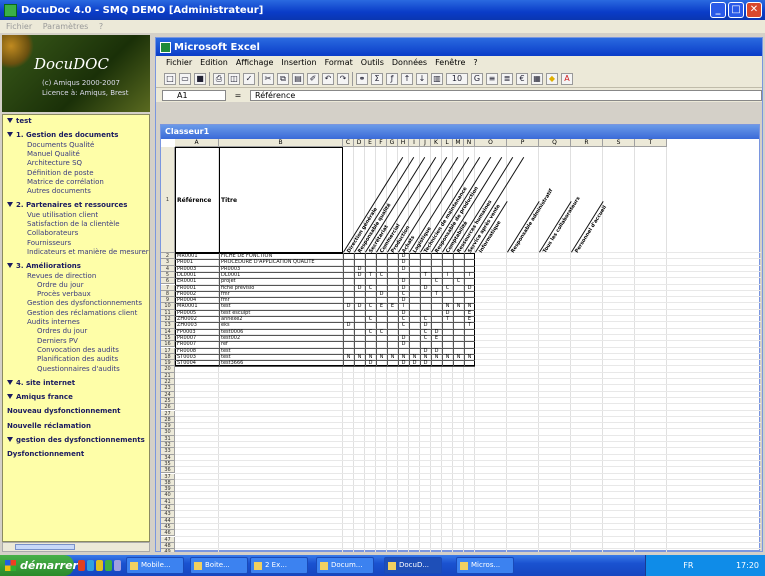  What do you see at coordinates (407, 78) in the screenshot?
I see `sort-asc-icon: ↑` at bounding box center [407, 78].